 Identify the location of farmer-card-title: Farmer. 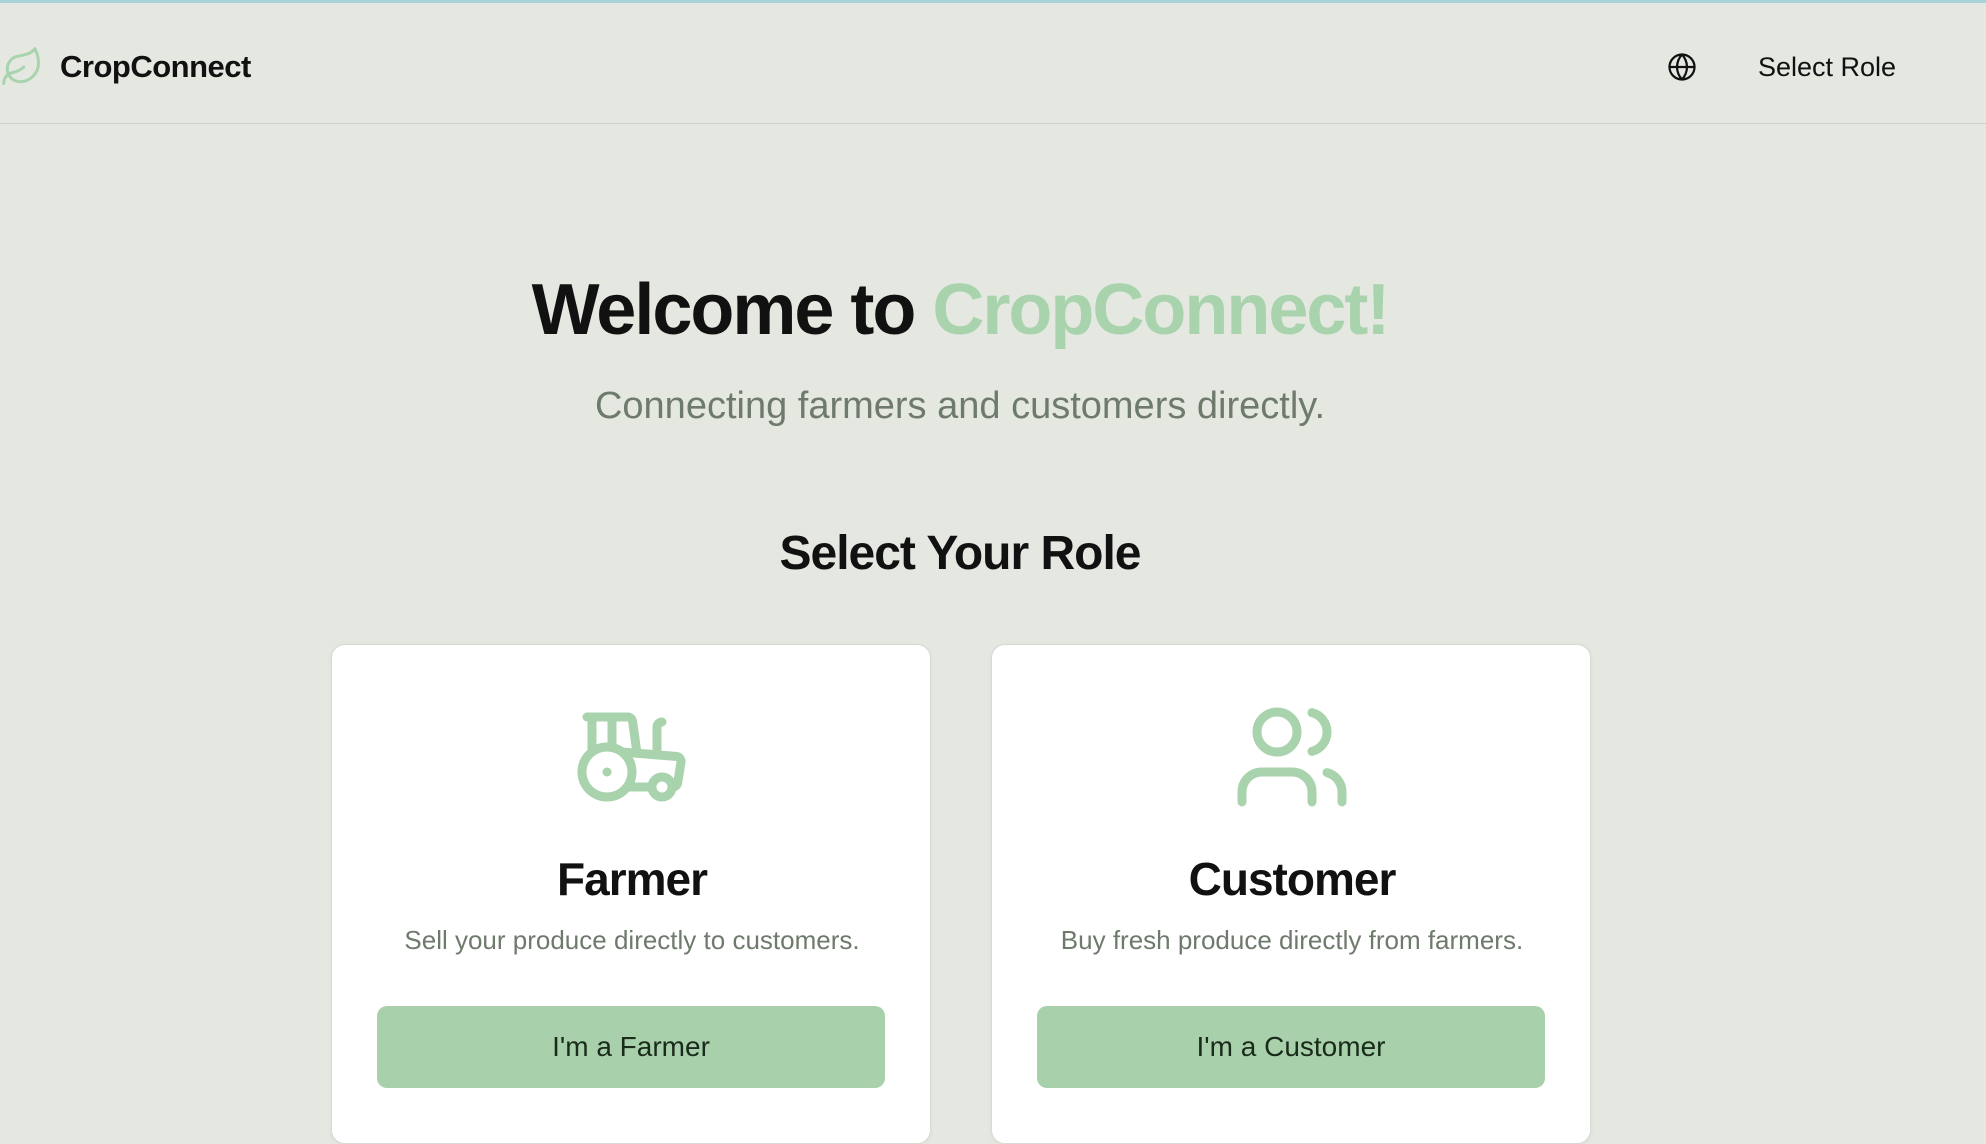
(632, 879).